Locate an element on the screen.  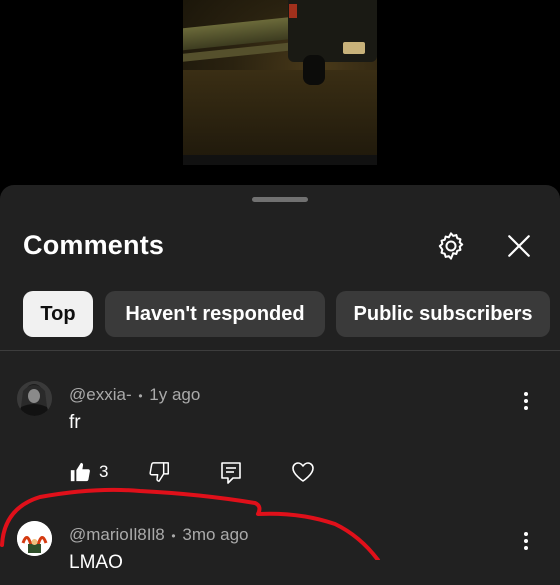
reply-icon is located at coordinates (231, 473).